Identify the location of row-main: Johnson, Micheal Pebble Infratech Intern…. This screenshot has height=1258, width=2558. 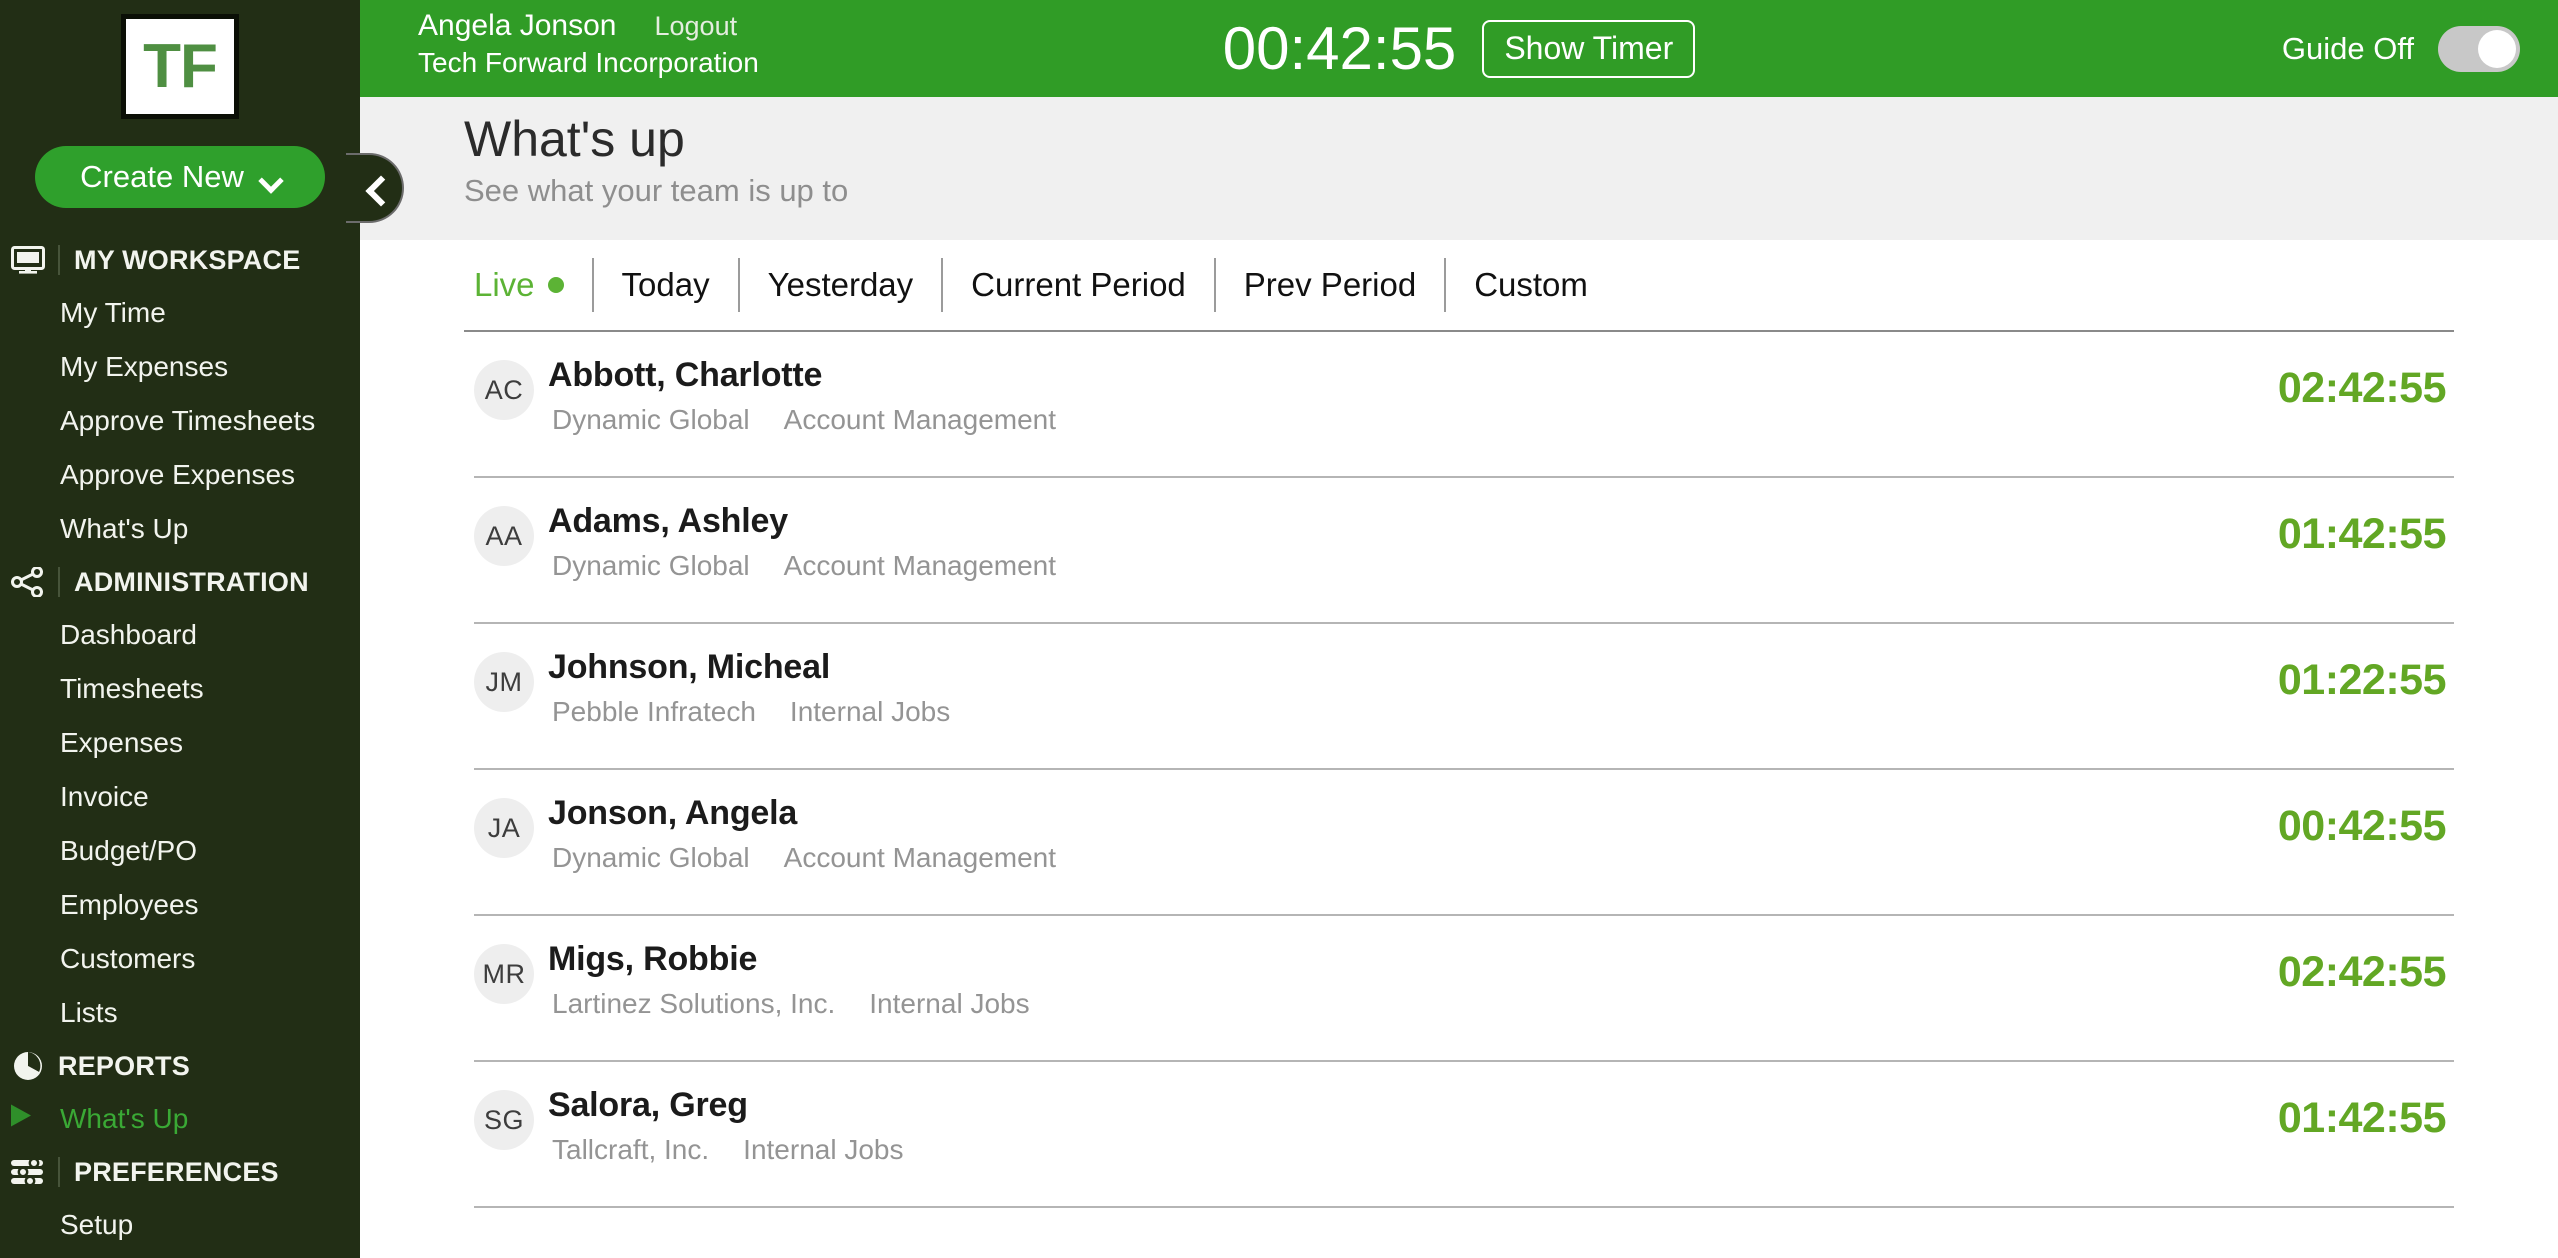
(749, 688).